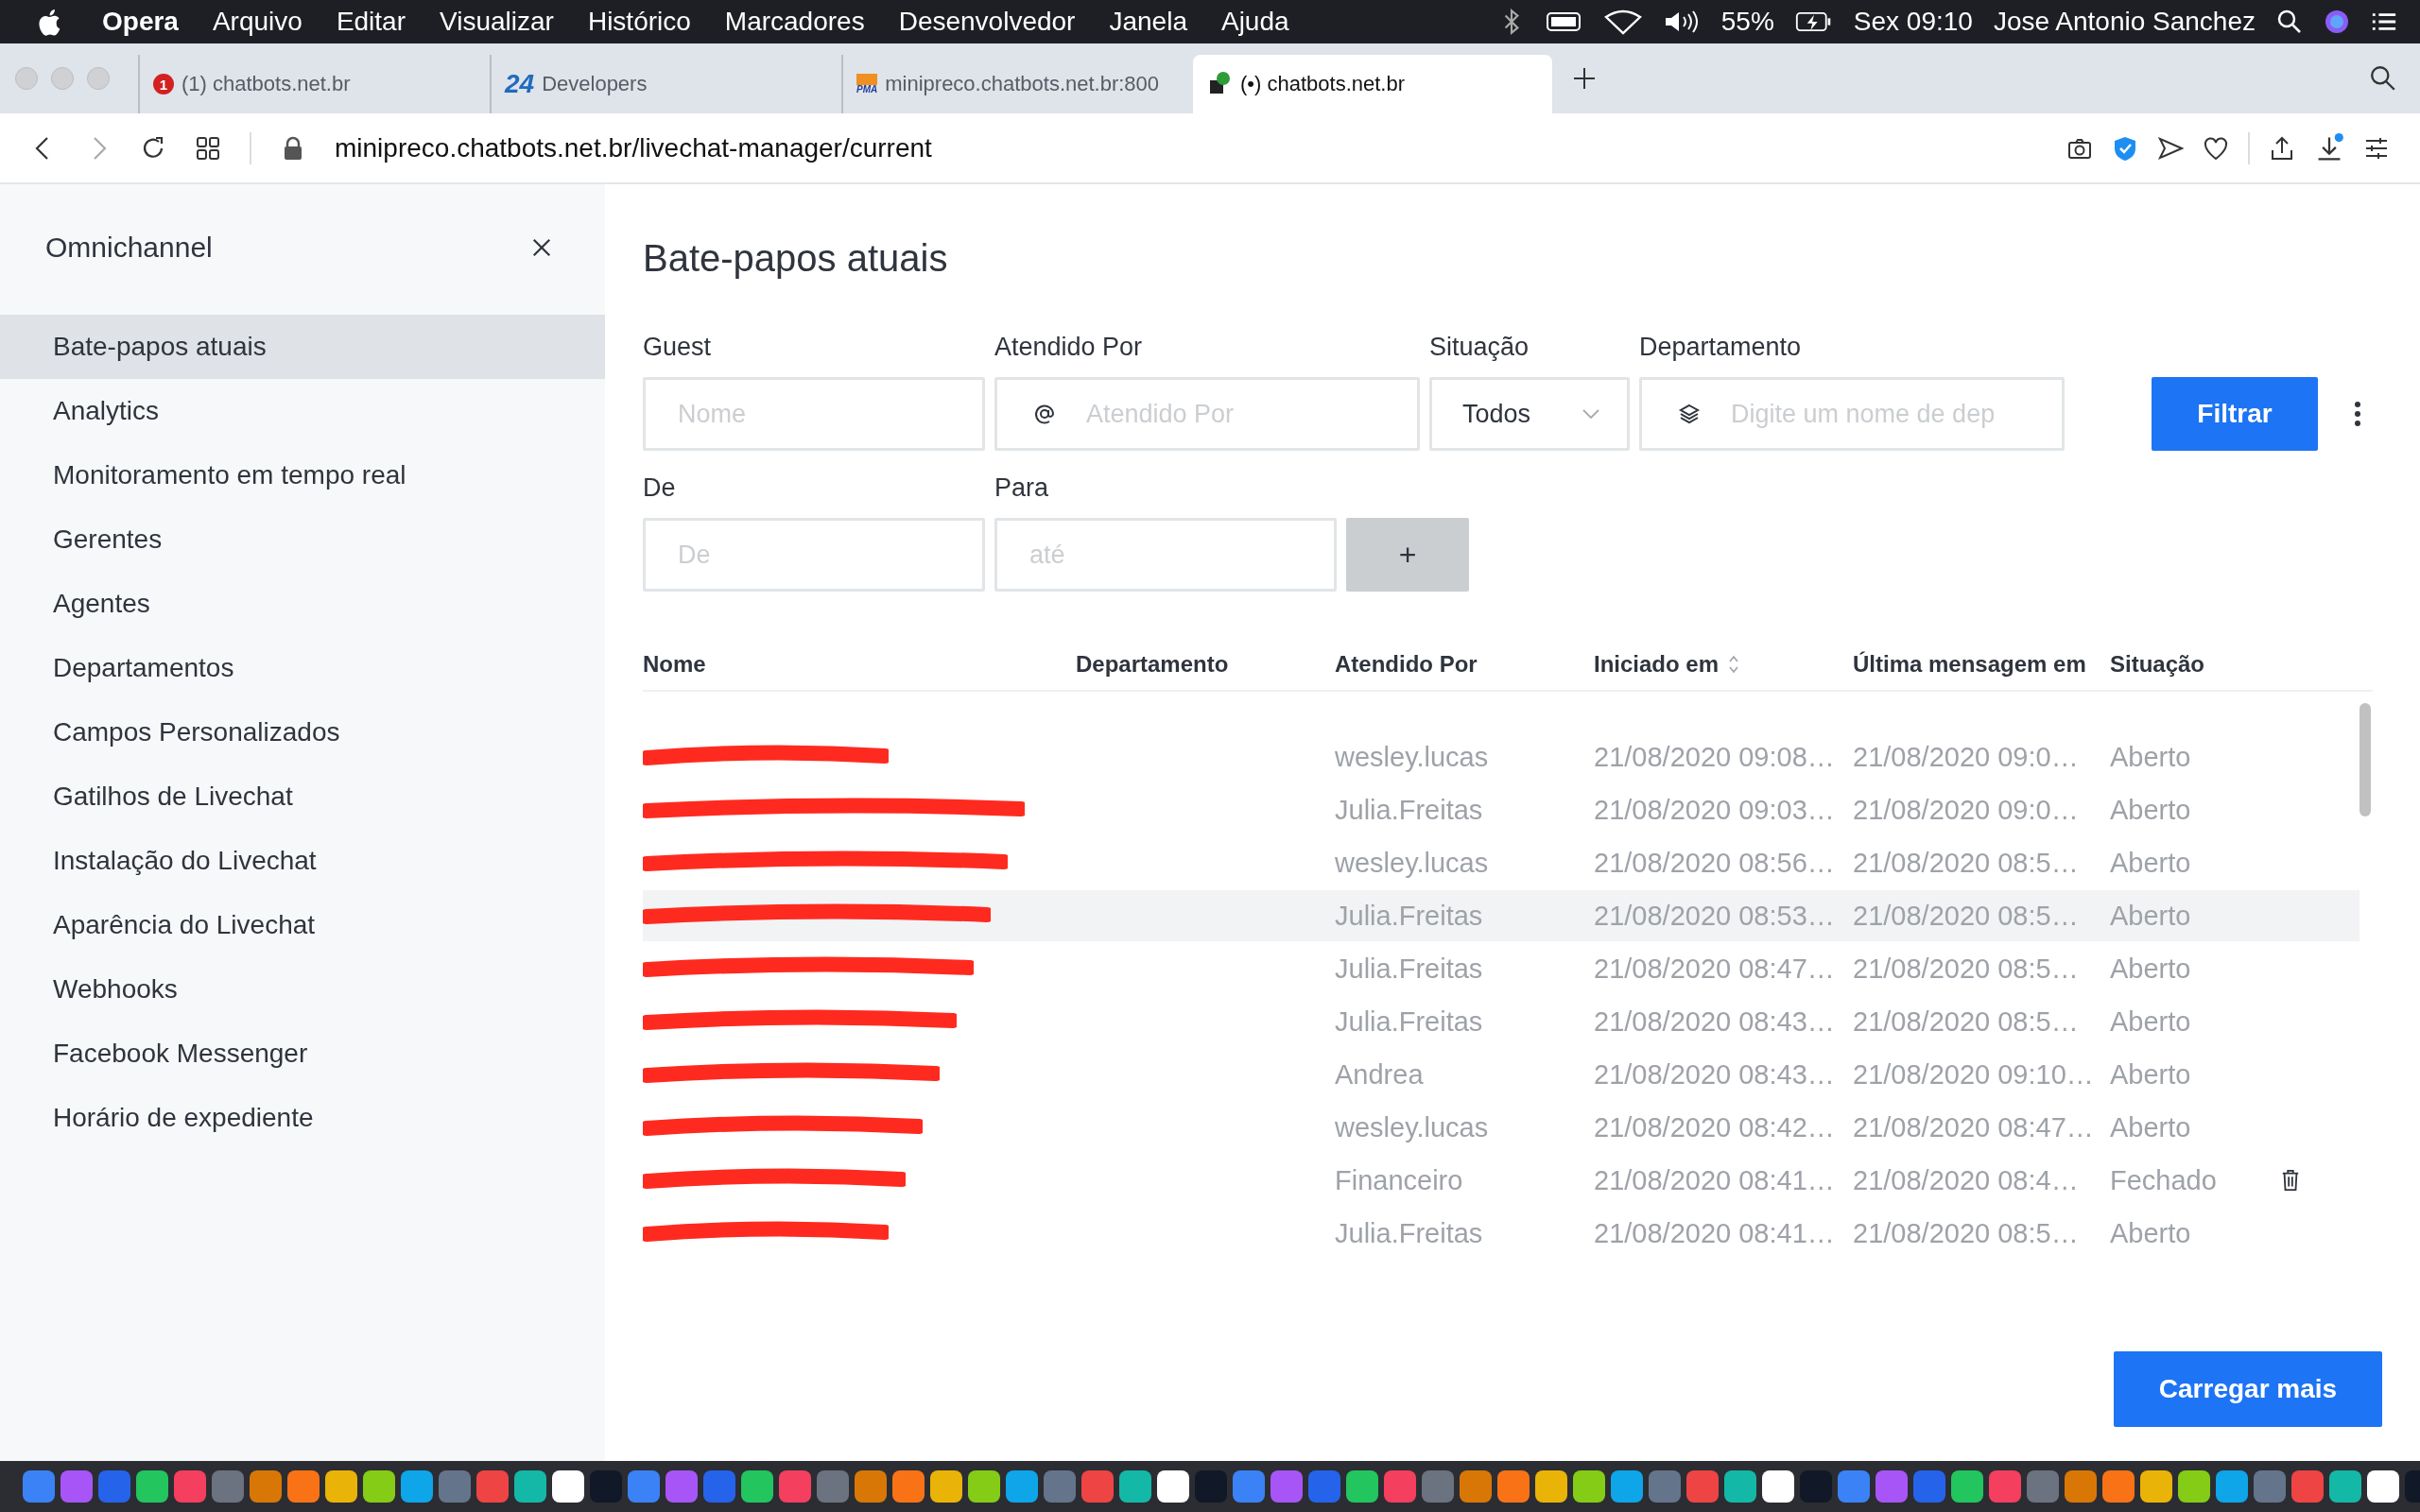  Describe the element at coordinates (674, 664) in the screenshot. I see `column-header: Nome` at that location.